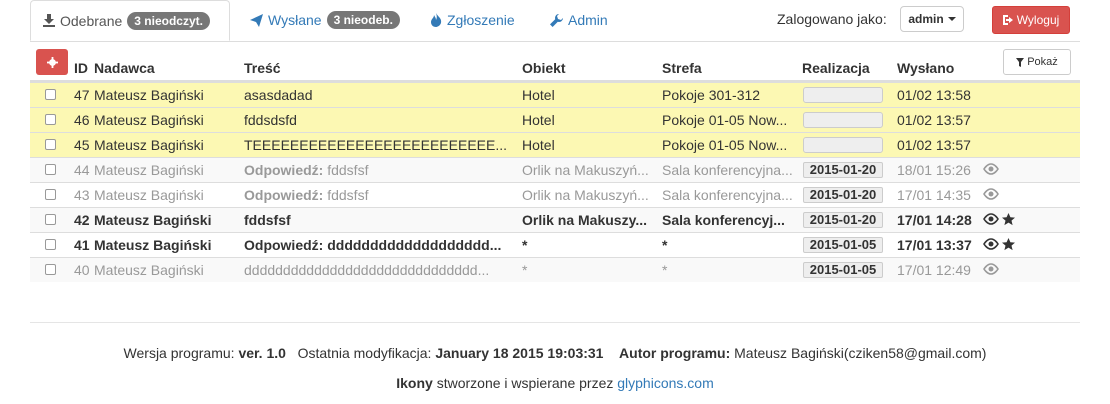  I want to click on logout-icon, so click(1007, 20).